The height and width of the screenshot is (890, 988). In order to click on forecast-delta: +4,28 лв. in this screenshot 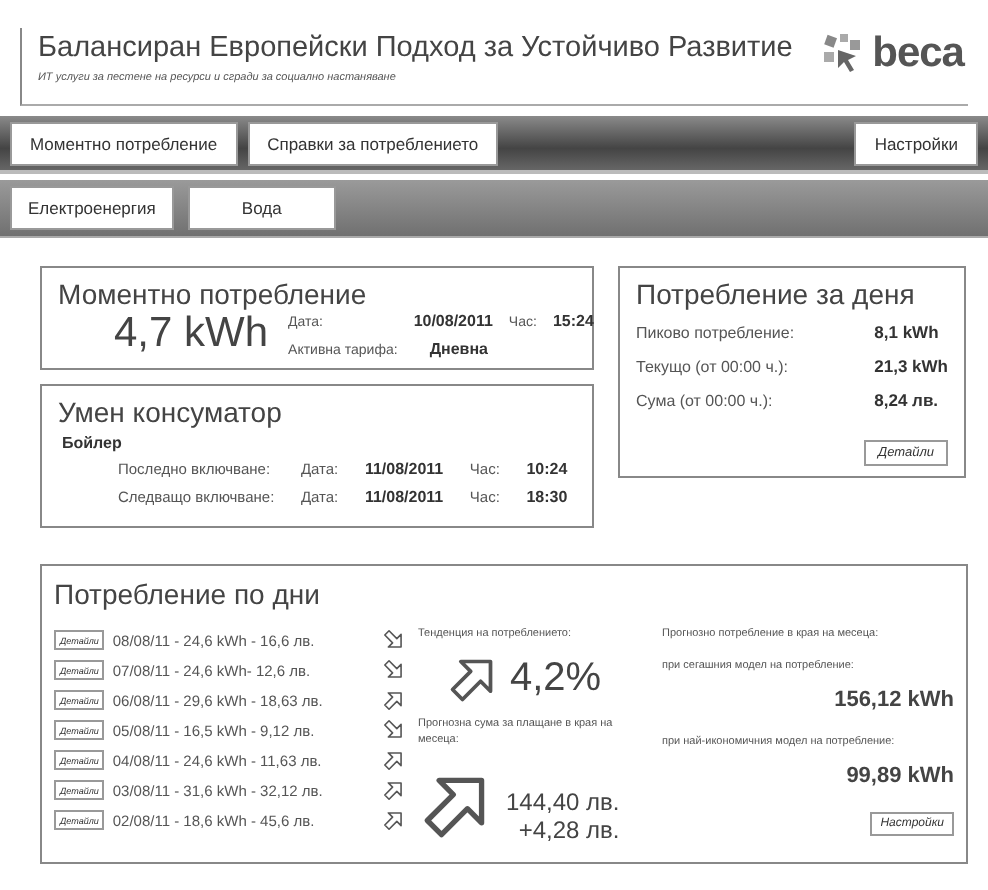, I will do `click(569, 829)`.